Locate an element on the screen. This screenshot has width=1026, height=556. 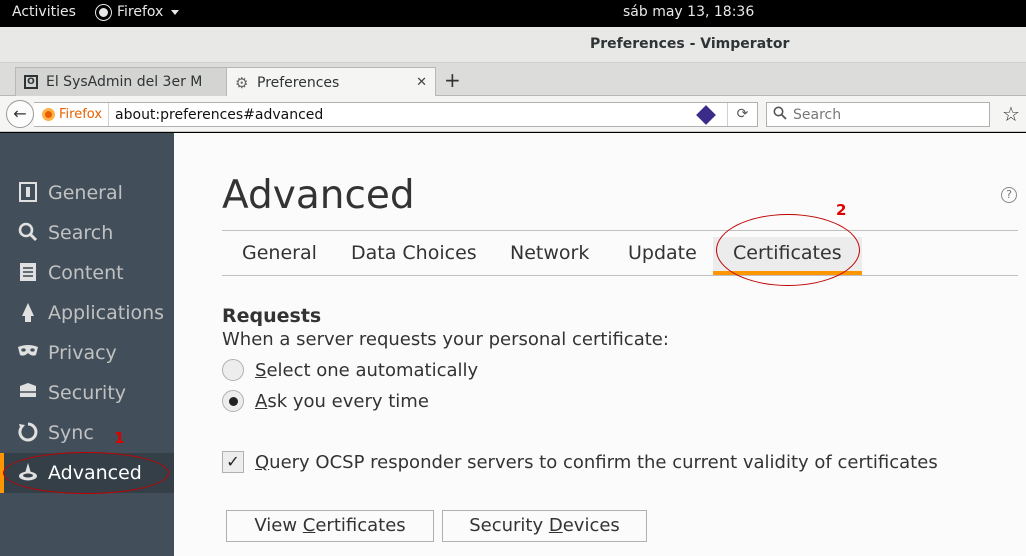
sidebar-item-applications: Applications is located at coordinates (87, 313).